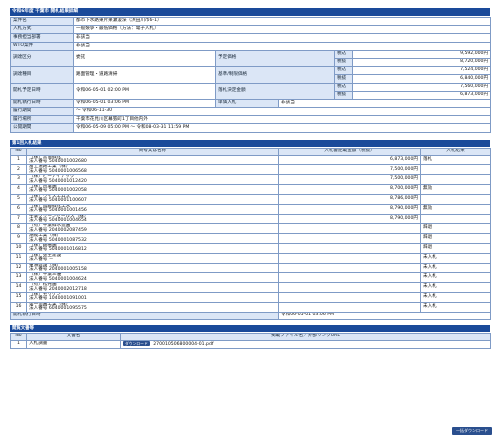 The image size is (500, 443). What do you see at coordinates (343, 95) in the screenshot?
I see `award-tax-ex-label: 税抜` at bounding box center [343, 95].